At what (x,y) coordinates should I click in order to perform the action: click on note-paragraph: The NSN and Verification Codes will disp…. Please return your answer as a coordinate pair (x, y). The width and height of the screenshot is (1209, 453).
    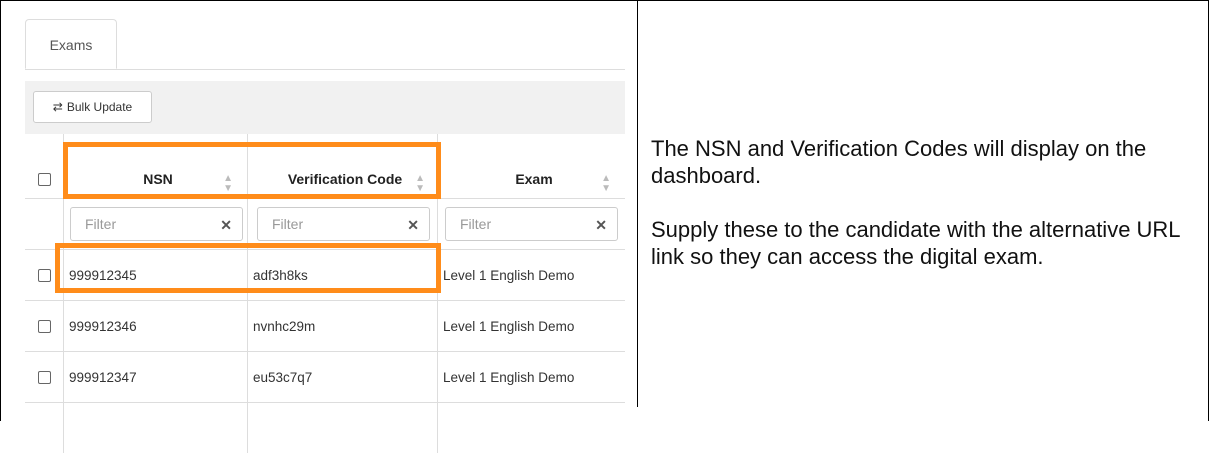
    Looking at the image, I should click on (899, 162).